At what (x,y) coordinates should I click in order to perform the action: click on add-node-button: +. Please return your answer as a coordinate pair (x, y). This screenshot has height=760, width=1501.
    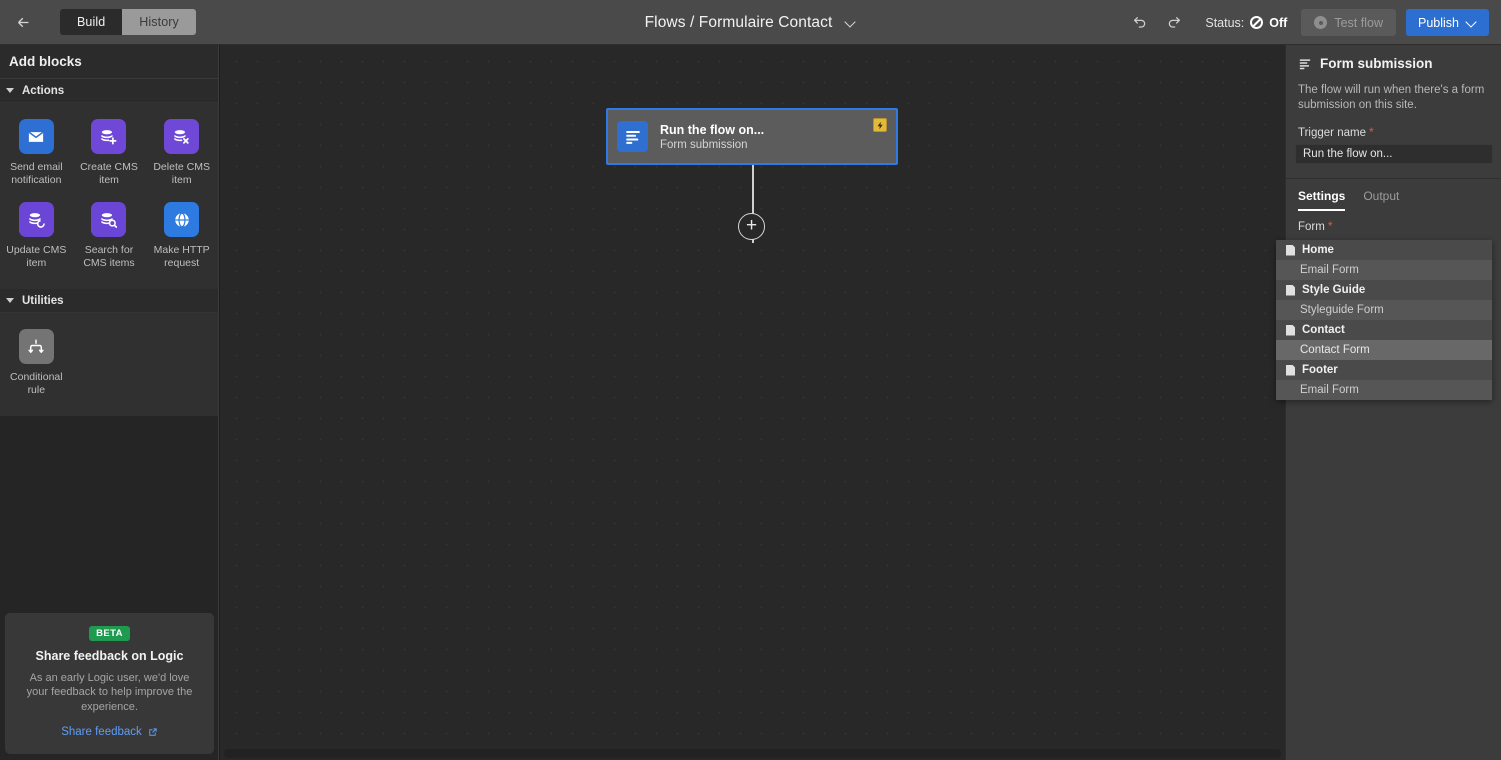
    Looking at the image, I should click on (751, 226).